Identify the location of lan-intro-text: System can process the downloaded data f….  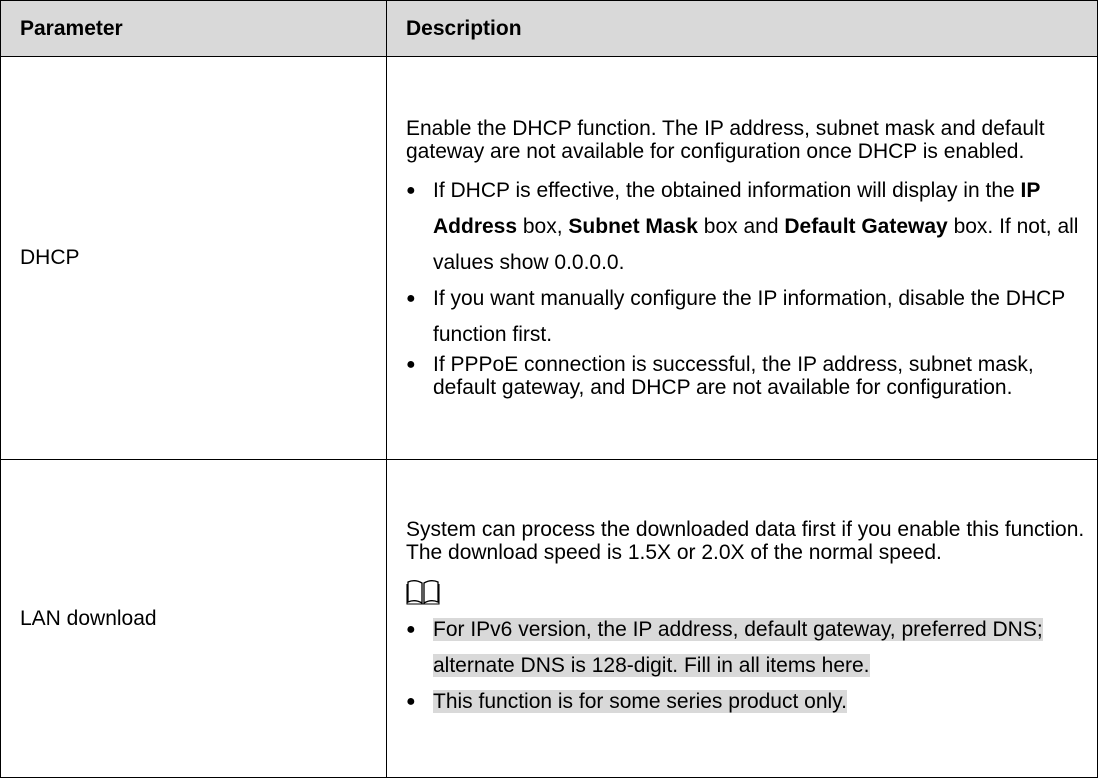
(745, 540).